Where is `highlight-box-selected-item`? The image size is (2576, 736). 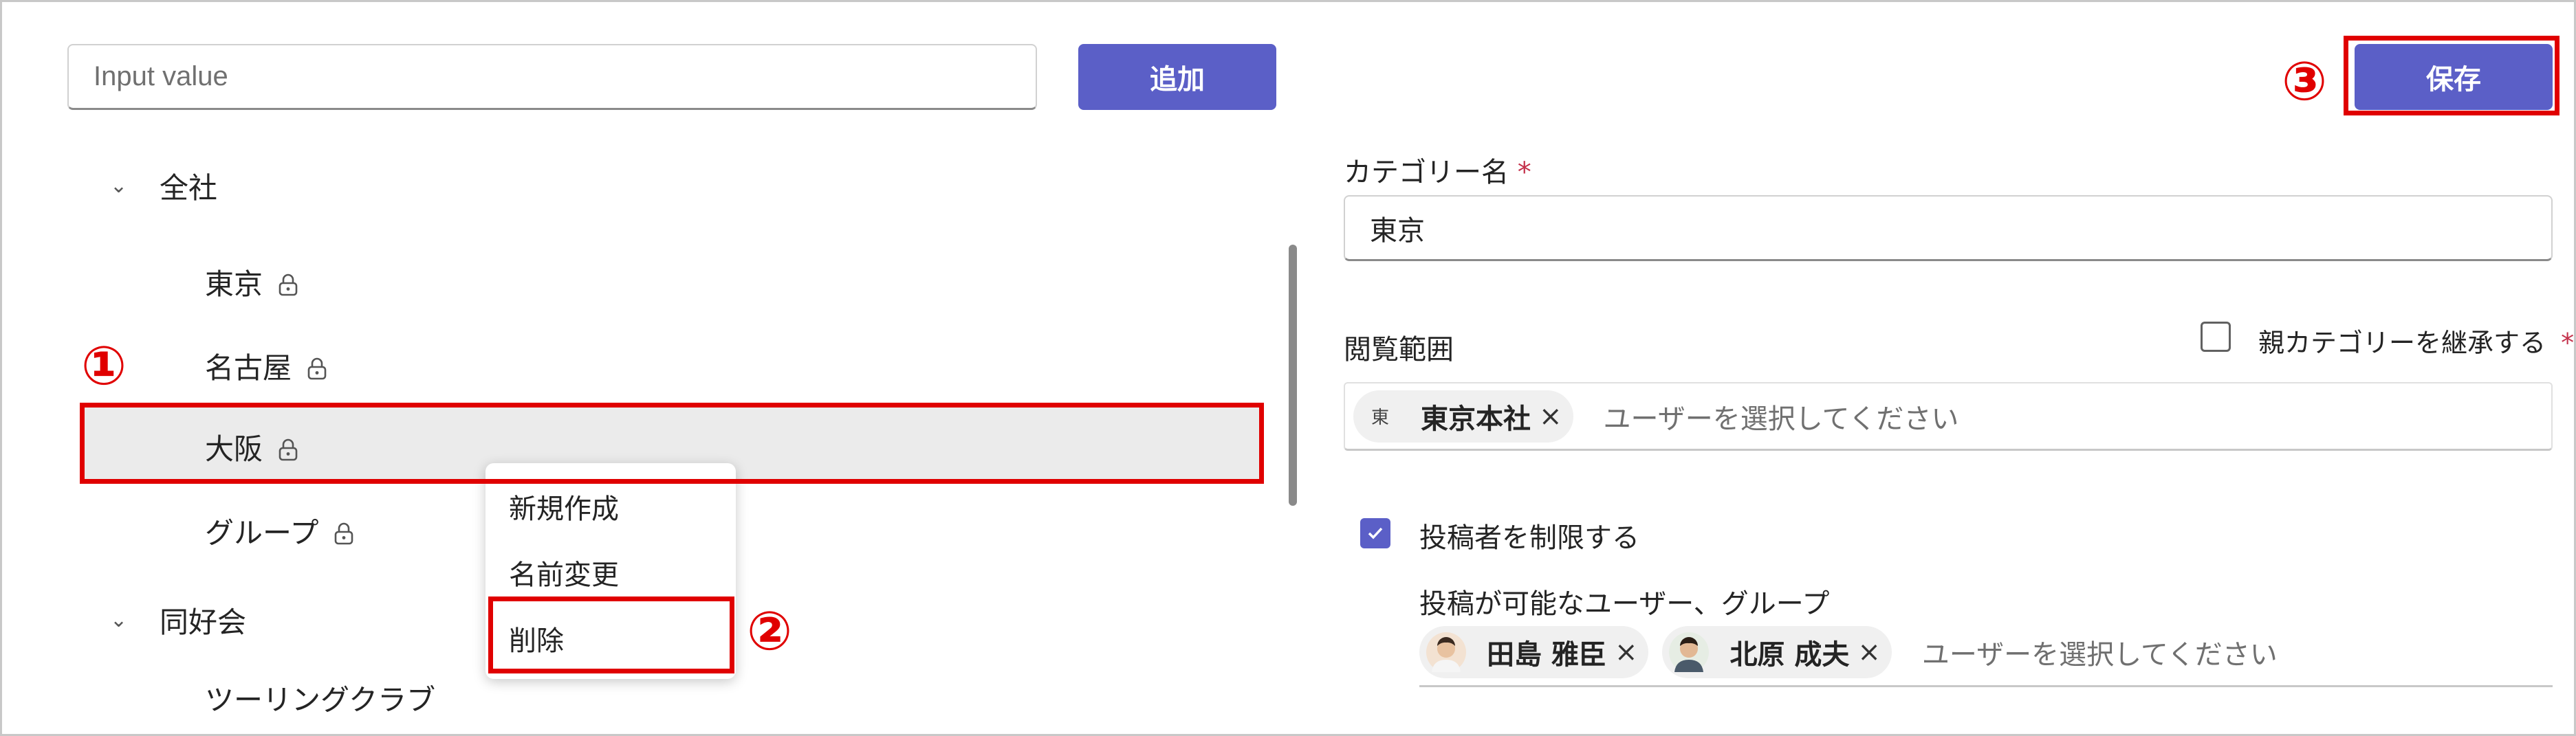 highlight-box-selected-item is located at coordinates (672, 444).